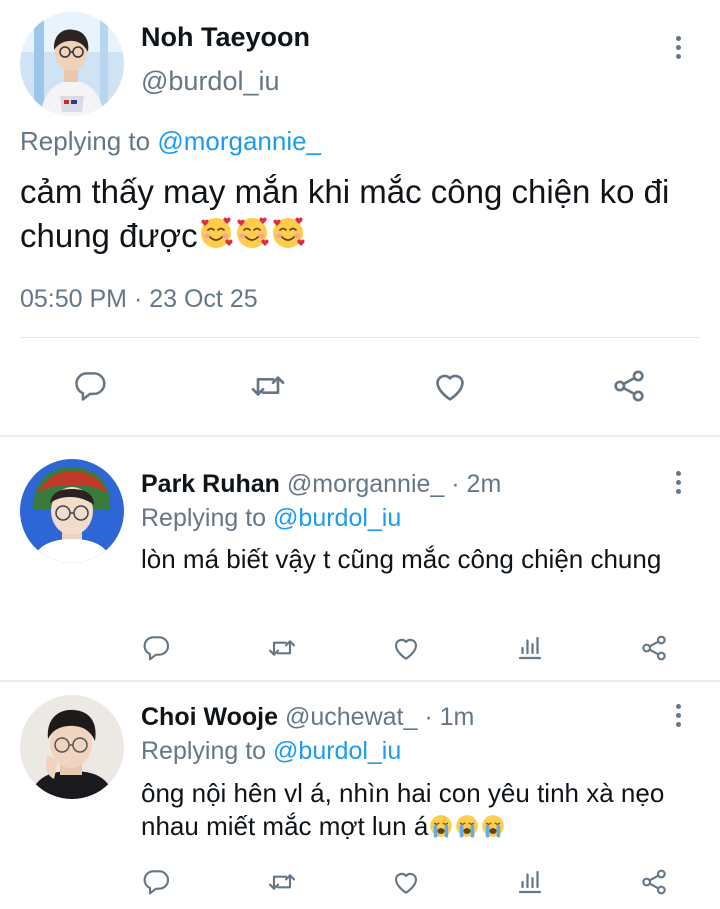 This screenshot has width=720, height=909. I want to click on smiling-face-with-hearts-icon, so click(252, 235).